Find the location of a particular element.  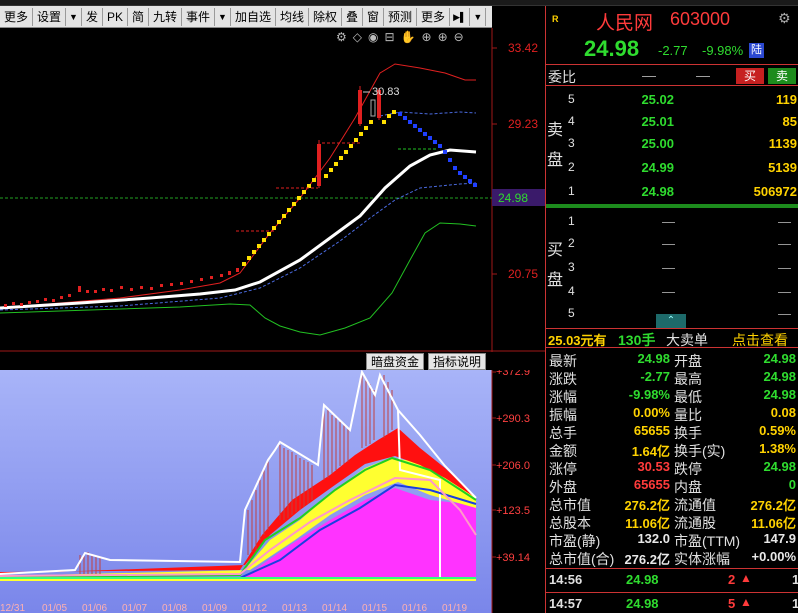

quote-row: 涨停 30.53 跌停 24.98 is located at coordinates (672, 467).